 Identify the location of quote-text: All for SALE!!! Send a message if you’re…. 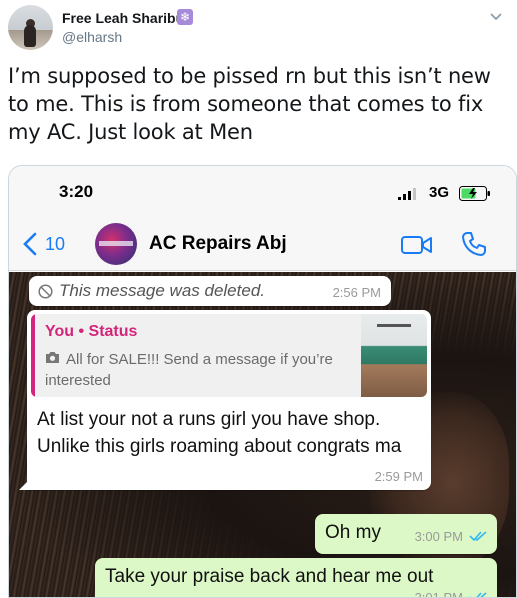
(189, 370).